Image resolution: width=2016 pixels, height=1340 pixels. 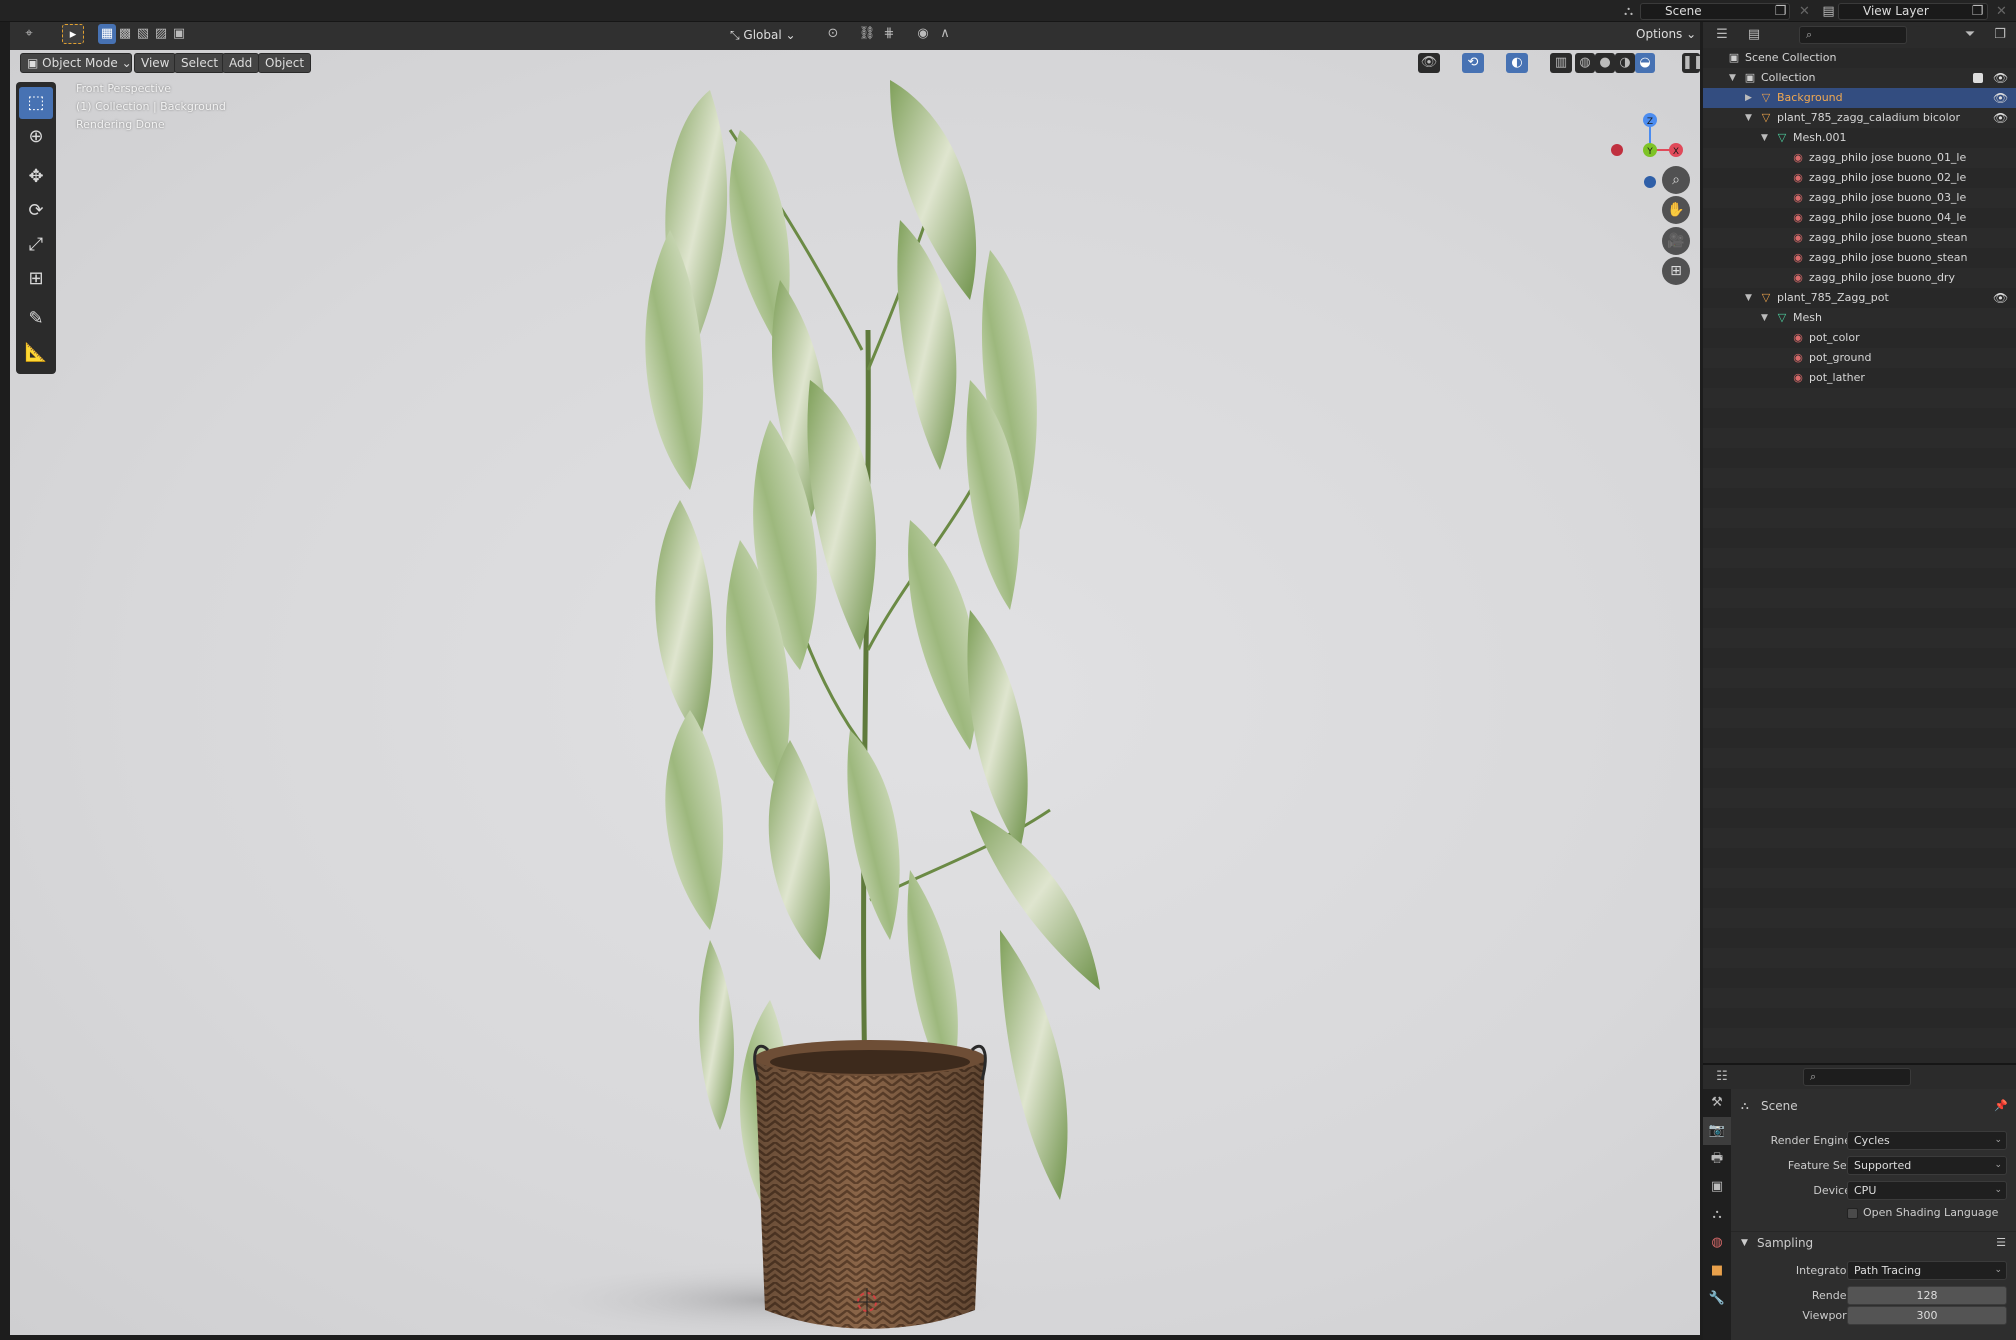 I want to click on new-collection-icon: ❐, so click(x=2000, y=35).